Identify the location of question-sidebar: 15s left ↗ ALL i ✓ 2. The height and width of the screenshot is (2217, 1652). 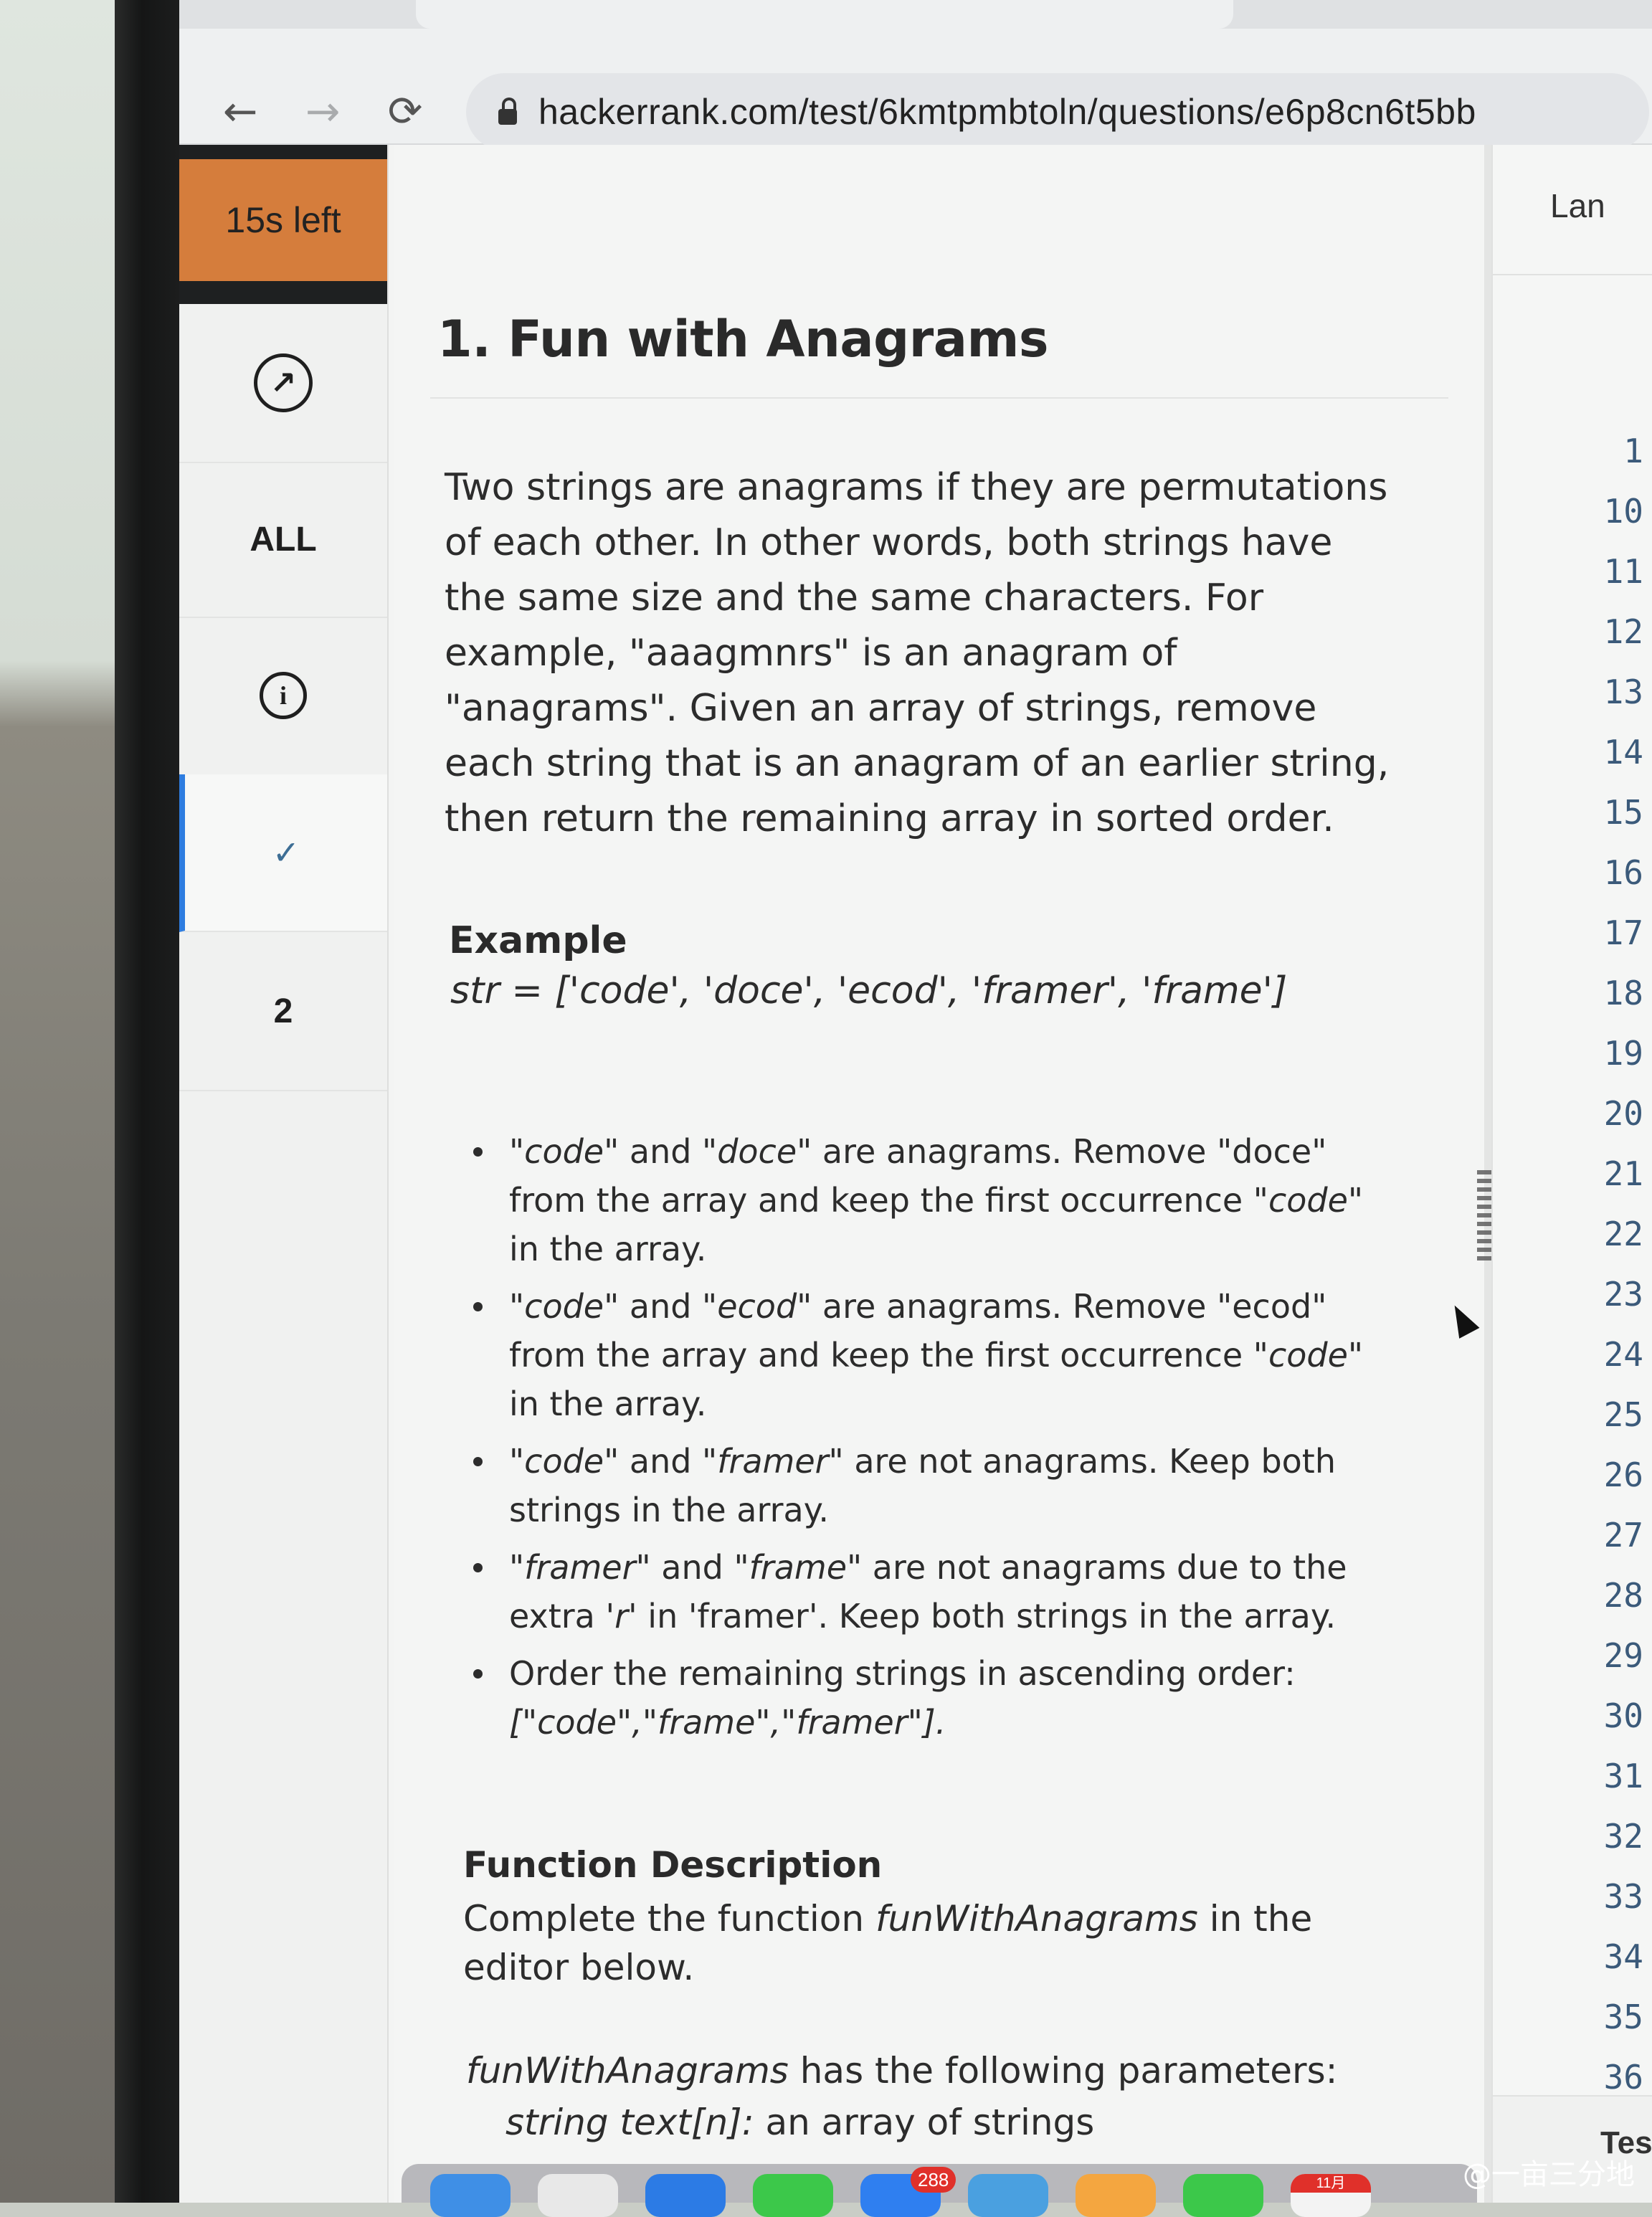
(284, 1174).